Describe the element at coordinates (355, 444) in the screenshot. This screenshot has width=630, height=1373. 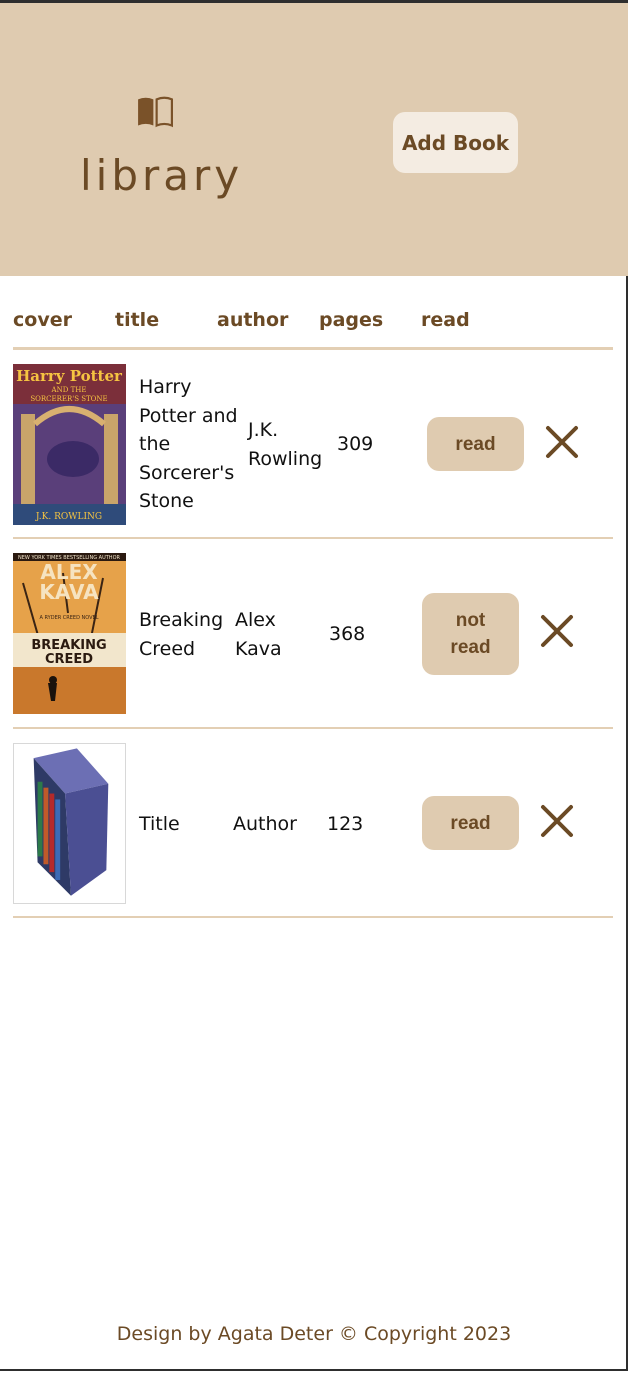
I see `book-pages: 309` at that location.